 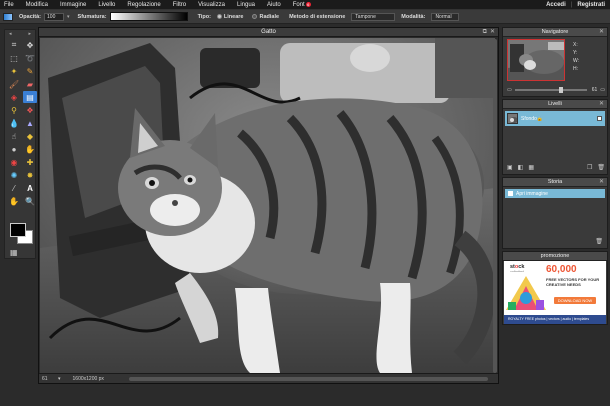 What do you see at coordinates (30, 175) in the screenshot?
I see `pinch-tool: ✸` at bounding box center [30, 175].